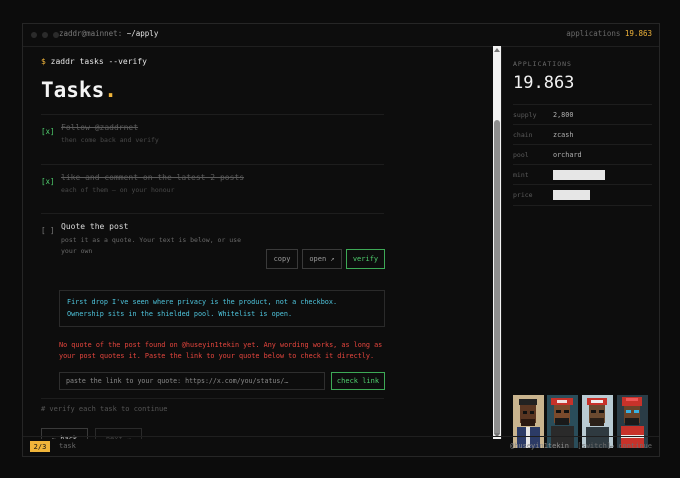 This screenshot has height=478, width=680. What do you see at coordinates (67, 446) in the screenshot?
I see `step-label: task` at bounding box center [67, 446].